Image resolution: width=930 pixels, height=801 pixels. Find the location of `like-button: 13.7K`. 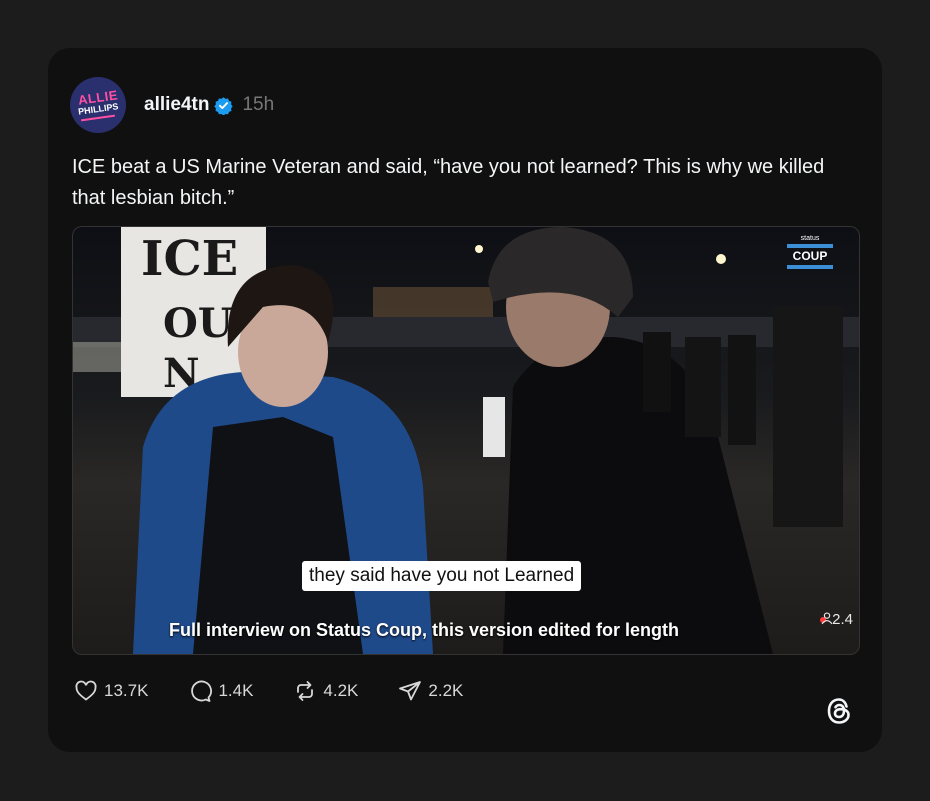

like-button: 13.7K is located at coordinates (111, 691).